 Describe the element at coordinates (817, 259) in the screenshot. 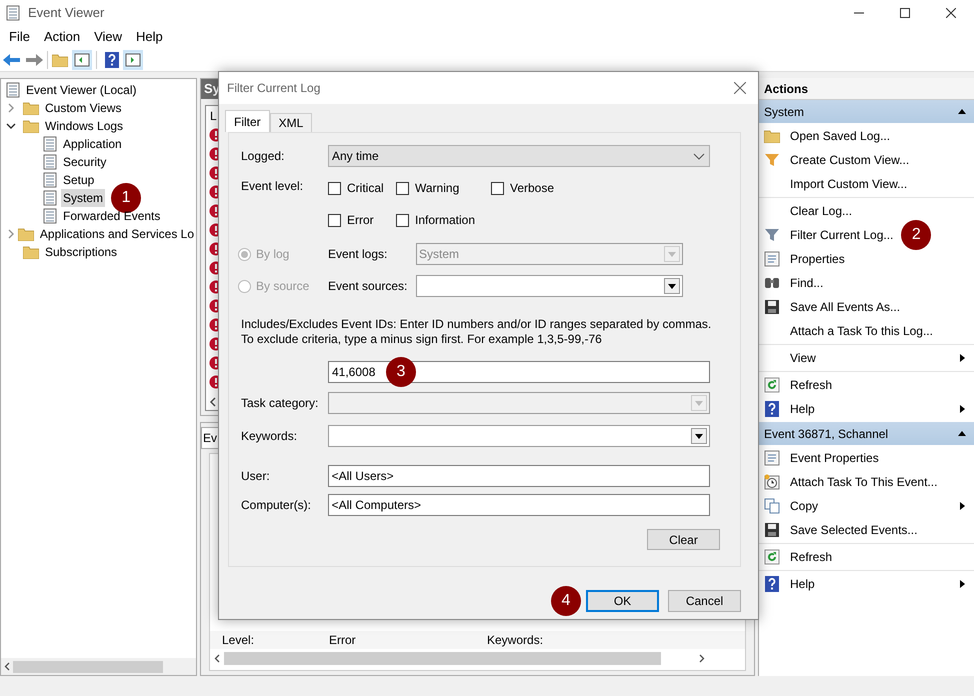

I see `task-link: Properties` at that location.